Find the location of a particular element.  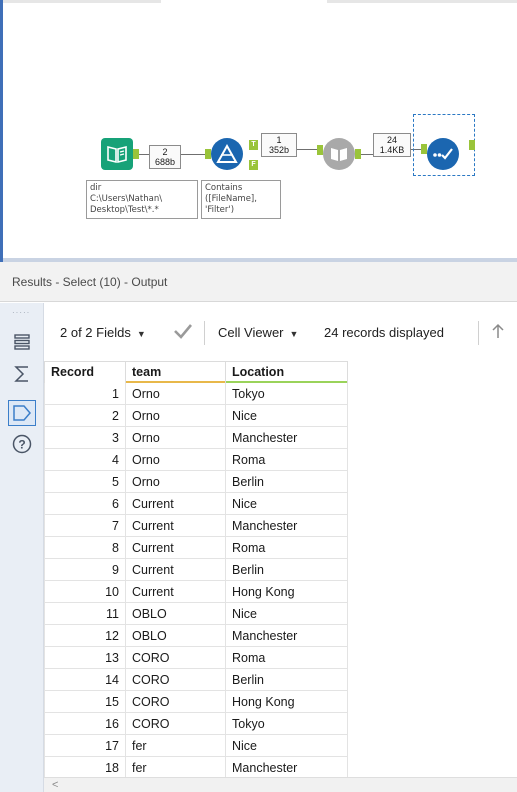

table-row: 5 Orno Berlin is located at coordinates (196, 481).